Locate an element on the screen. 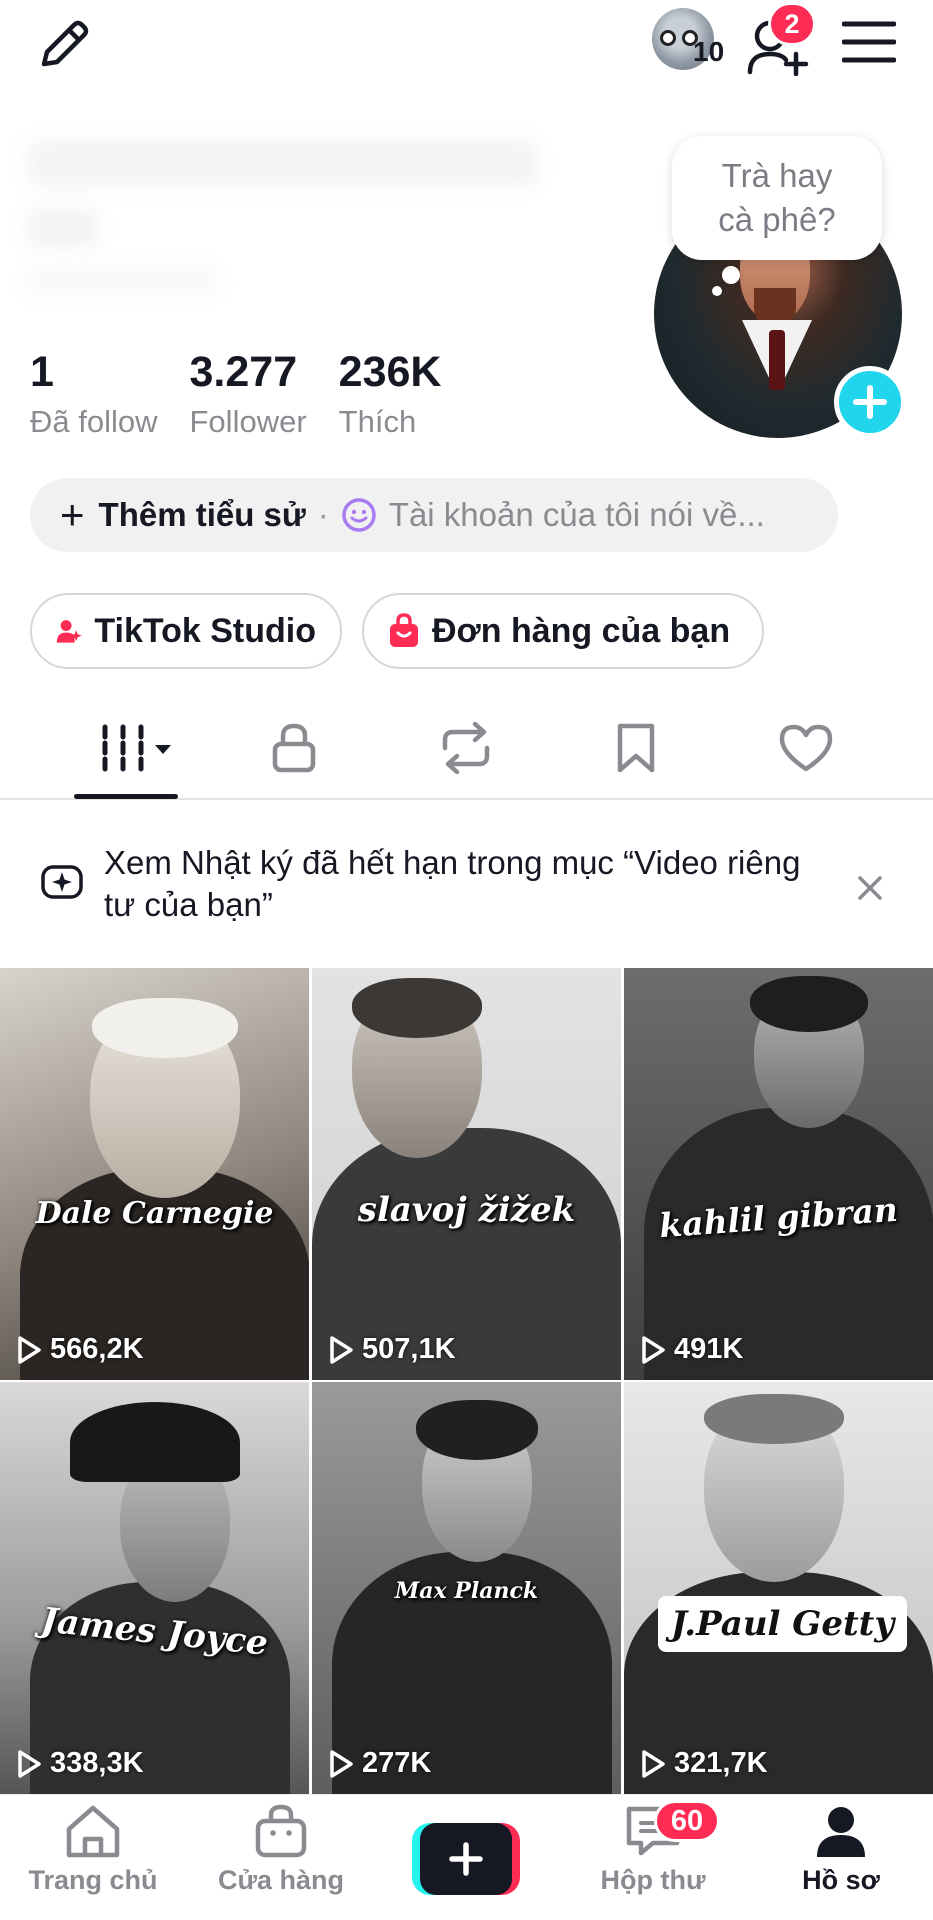  video-tile: Dale Carnegie 566,2K is located at coordinates (154, 1174).